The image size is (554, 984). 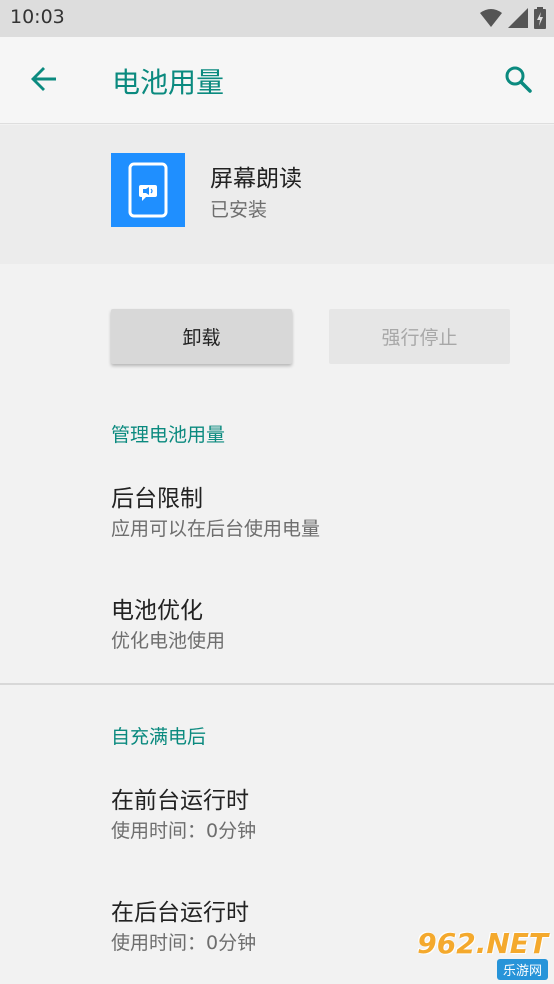 What do you see at coordinates (37, 17) in the screenshot?
I see `status-time: 10:03` at bounding box center [37, 17].